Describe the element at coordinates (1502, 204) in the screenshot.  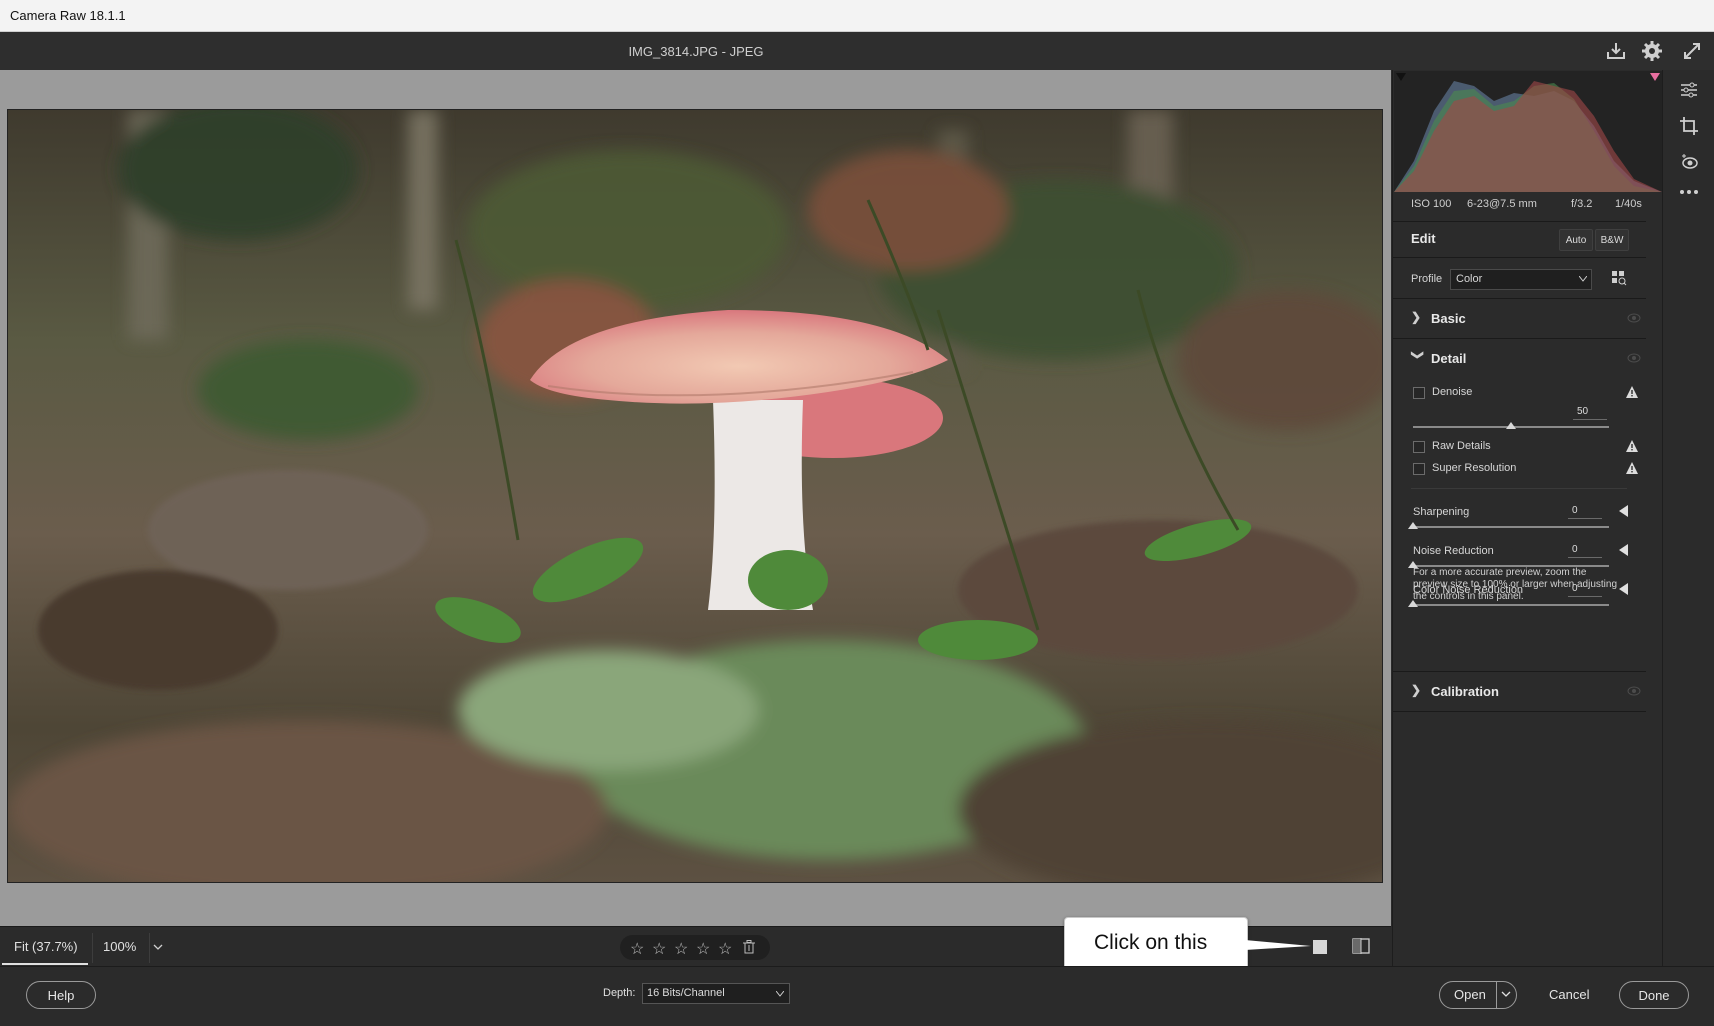
I see `exif-lens: 6-23@7.5 mm` at that location.